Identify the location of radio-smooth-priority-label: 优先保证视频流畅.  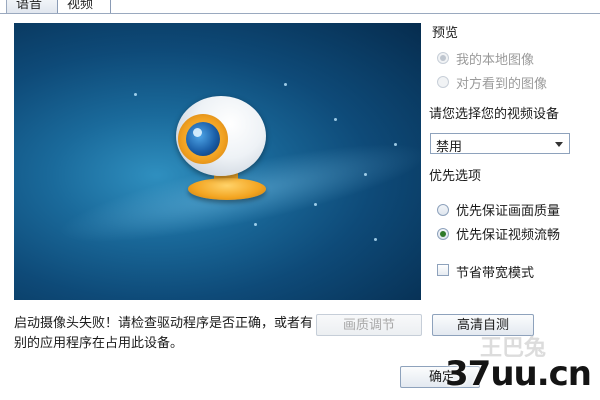
(508, 235).